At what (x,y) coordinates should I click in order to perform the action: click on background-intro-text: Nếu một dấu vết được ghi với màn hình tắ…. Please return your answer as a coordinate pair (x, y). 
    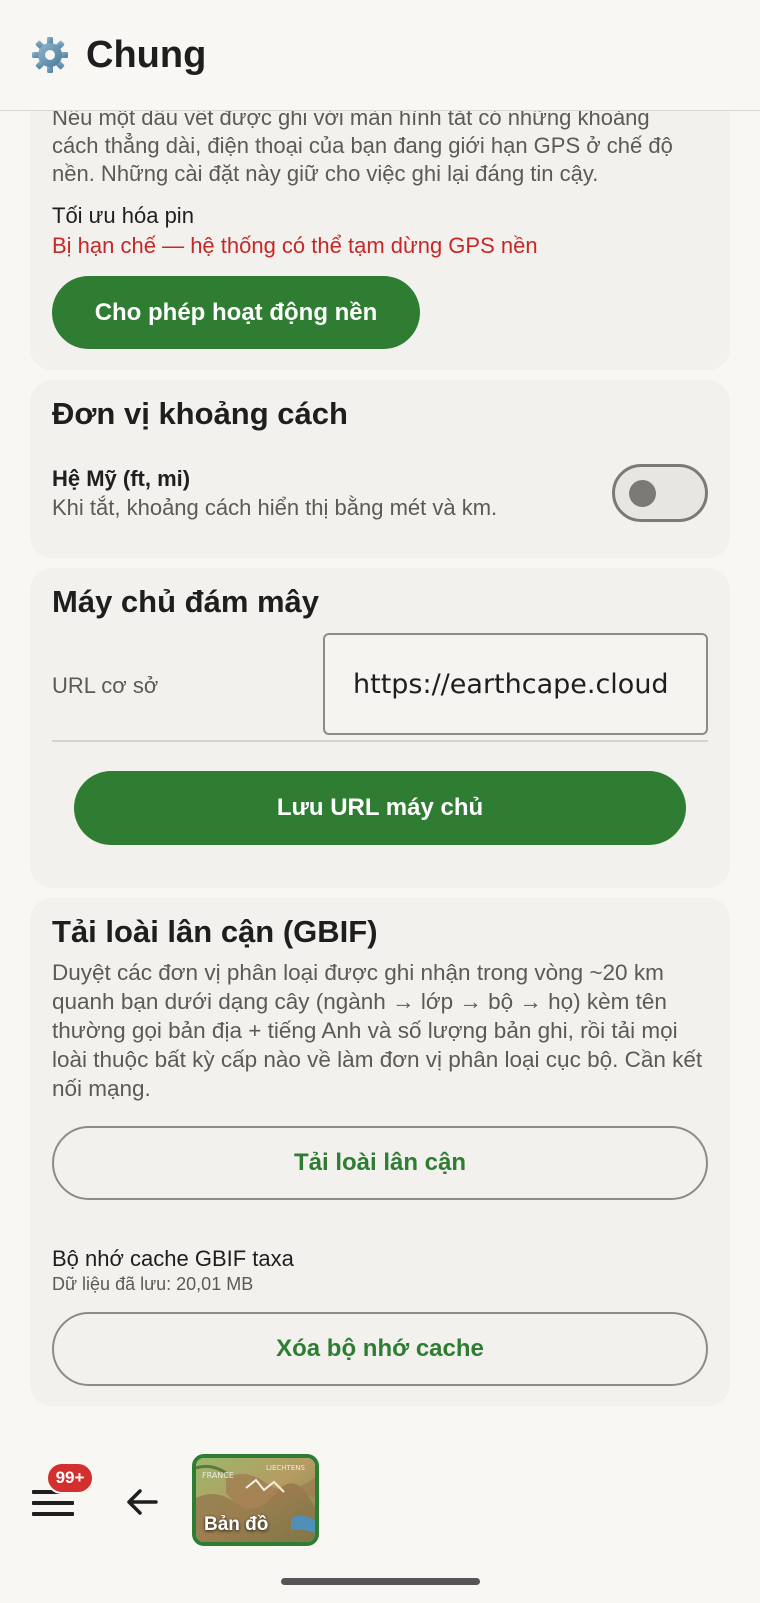
    Looking at the image, I should click on (362, 145).